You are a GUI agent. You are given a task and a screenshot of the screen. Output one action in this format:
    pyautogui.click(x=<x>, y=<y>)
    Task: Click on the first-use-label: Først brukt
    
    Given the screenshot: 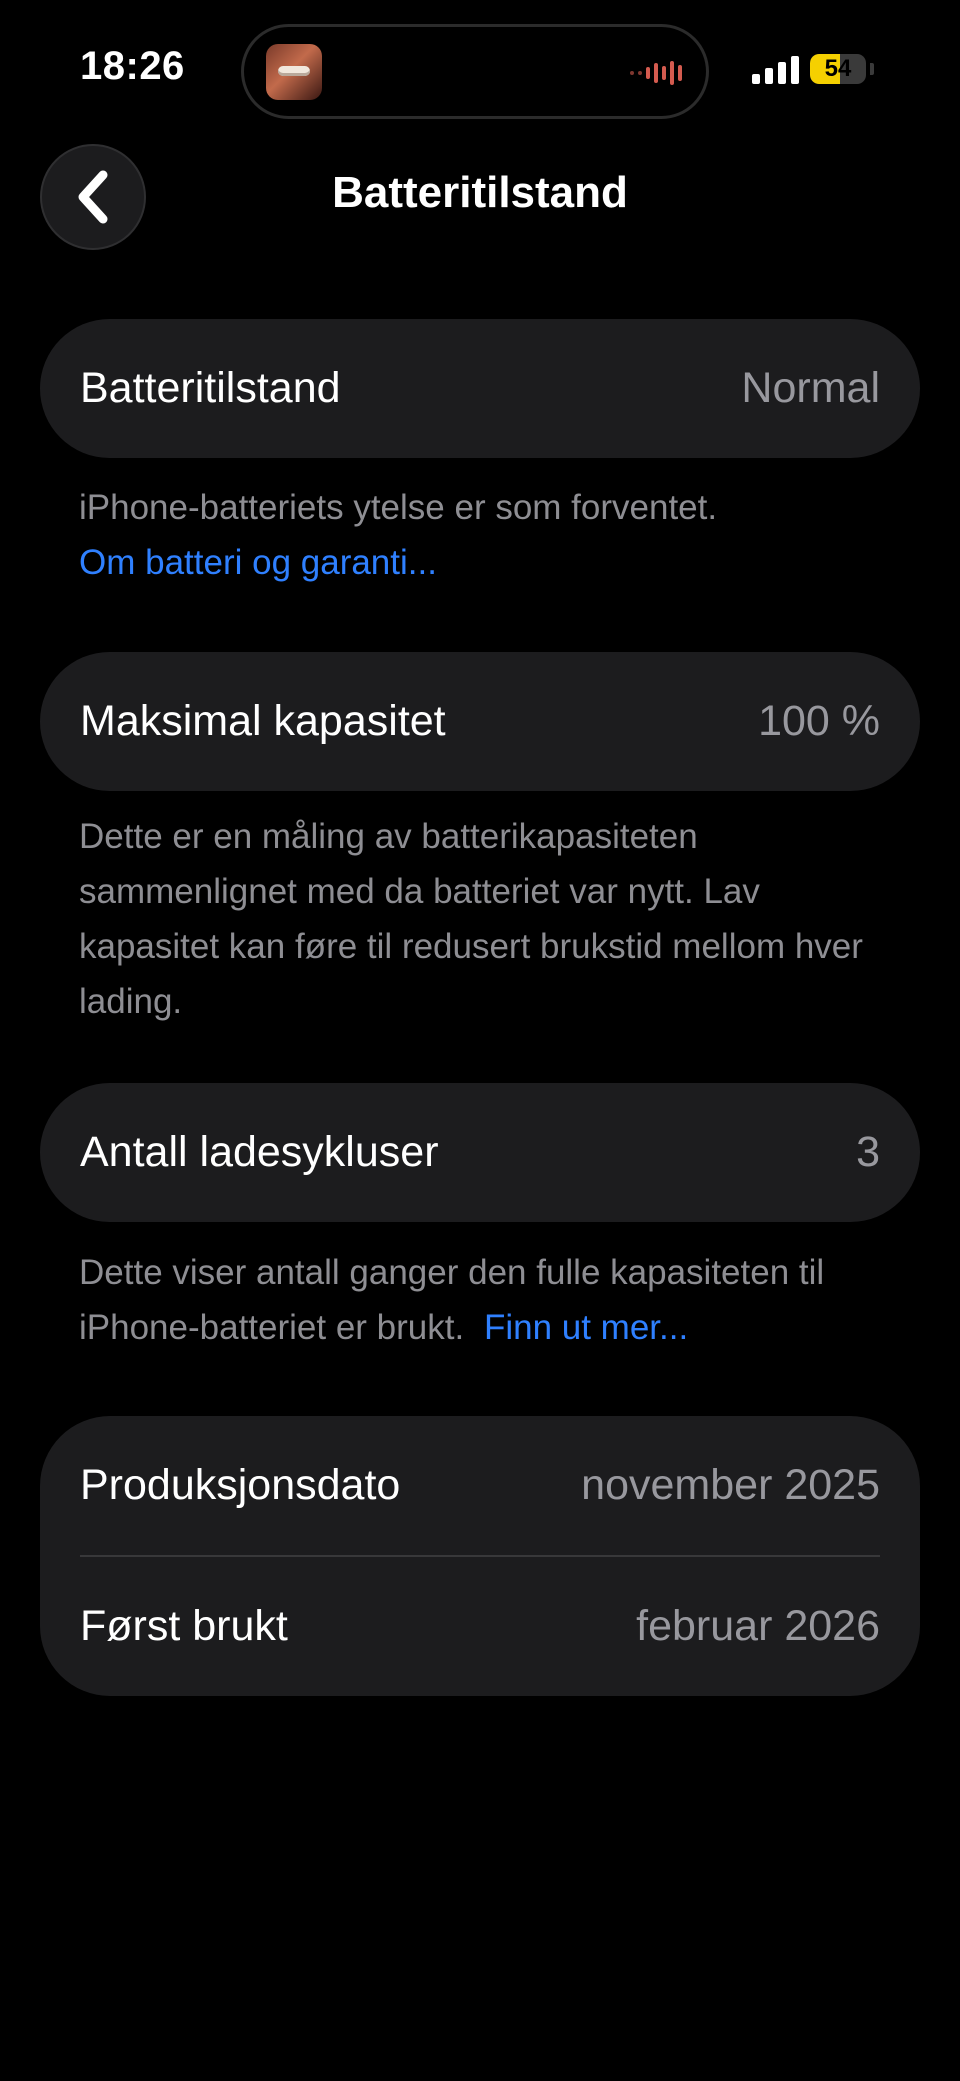 What is the action you would take?
    pyautogui.click(x=184, y=1626)
    